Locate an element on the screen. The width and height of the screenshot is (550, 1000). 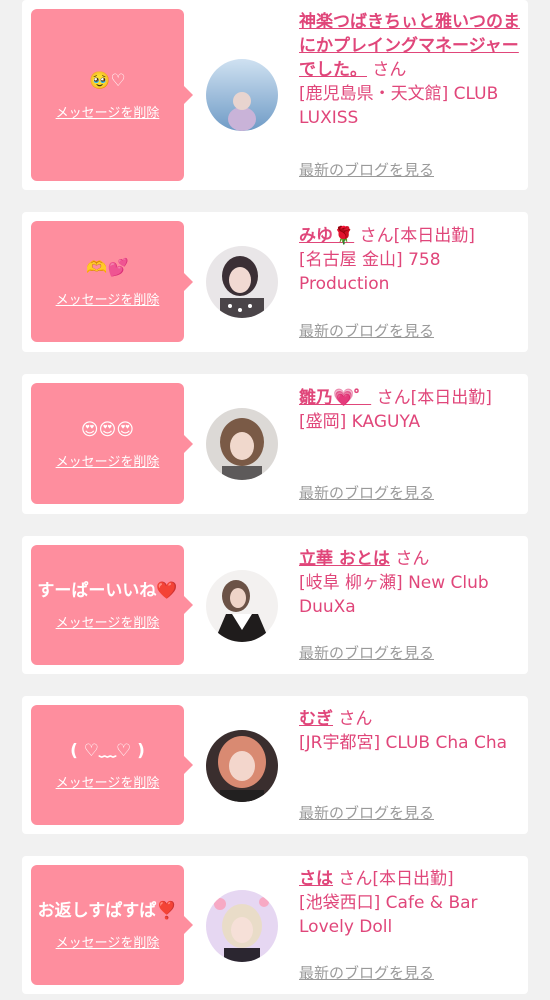
cast-info: 立華 おとは さん [岐阜 柳ヶ瀬] New Club DuuXa is located at coordinates (410, 583).